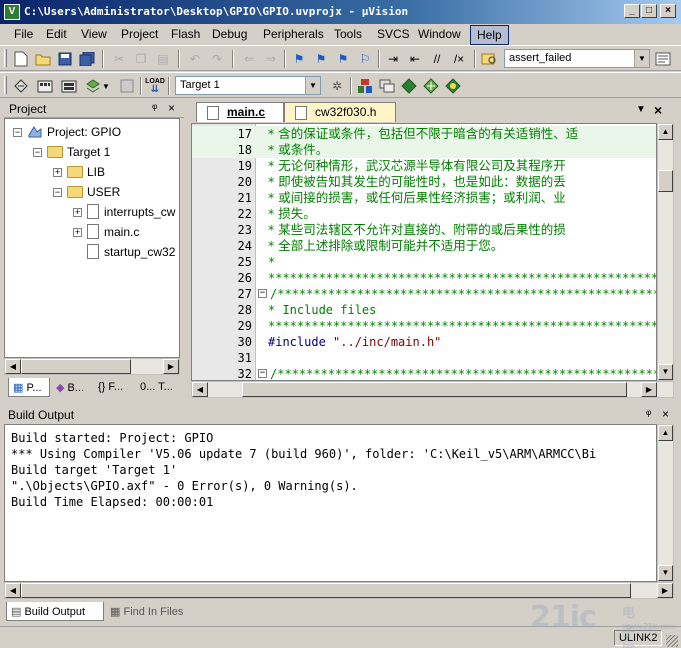 The width and height of the screenshot is (681, 648). I want to click on tree-file-interrupts: interrupts_cw, so click(131, 212).